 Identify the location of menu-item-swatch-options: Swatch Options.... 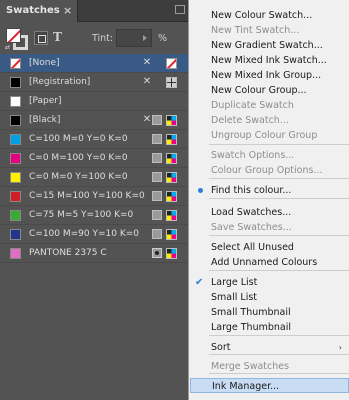
(269, 155).